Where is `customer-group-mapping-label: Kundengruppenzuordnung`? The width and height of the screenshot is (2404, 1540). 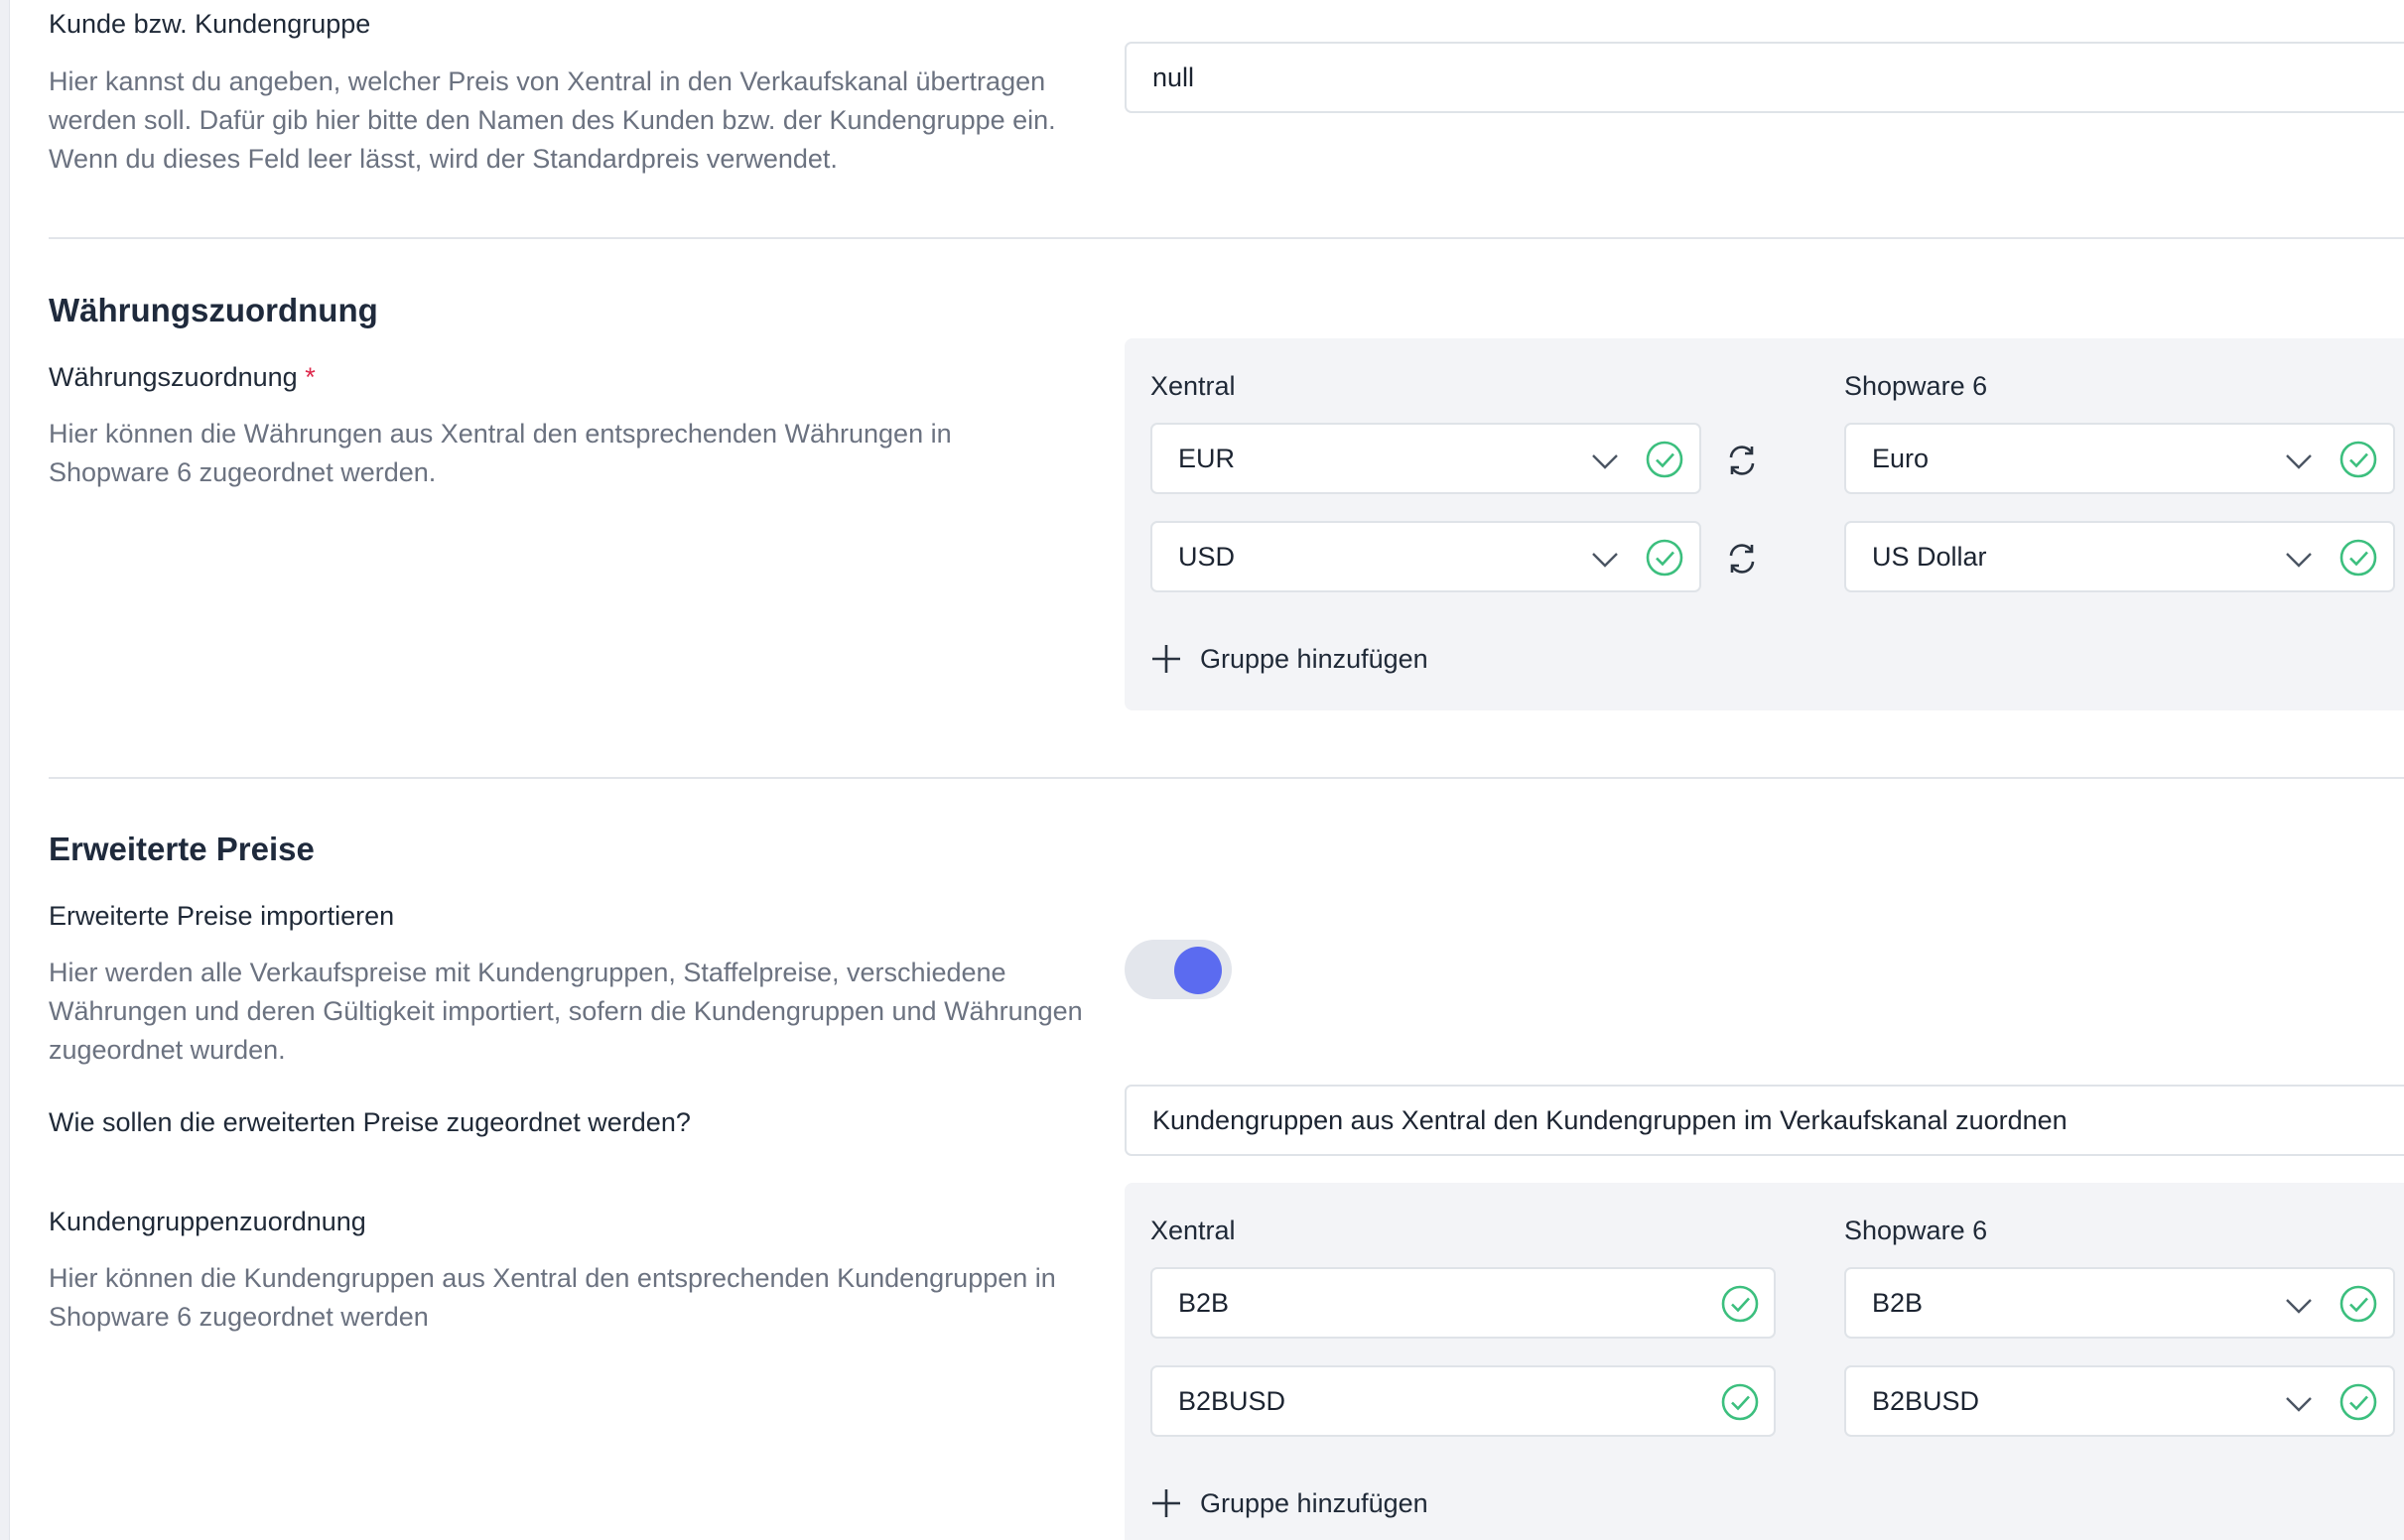
customer-group-mapping-label: Kundengruppenzuordnung is located at coordinates (207, 1221).